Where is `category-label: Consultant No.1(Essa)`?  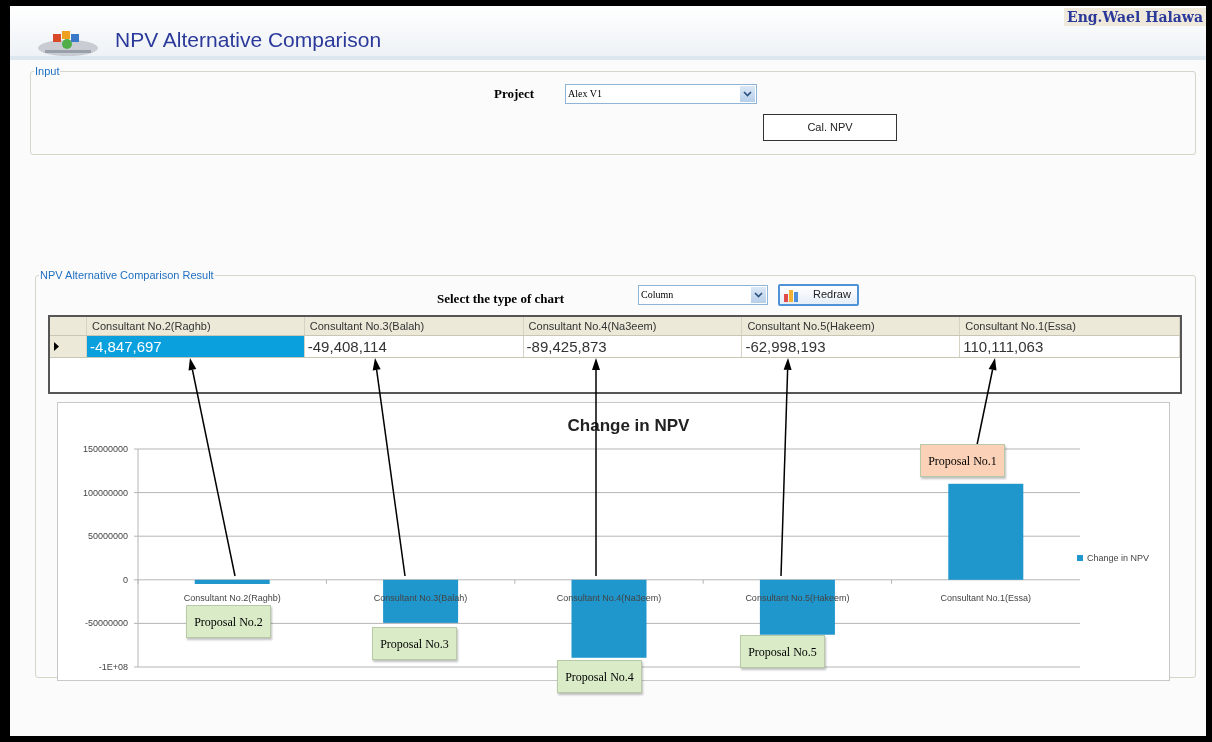 category-label: Consultant No.1(Essa) is located at coordinates (986, 597).